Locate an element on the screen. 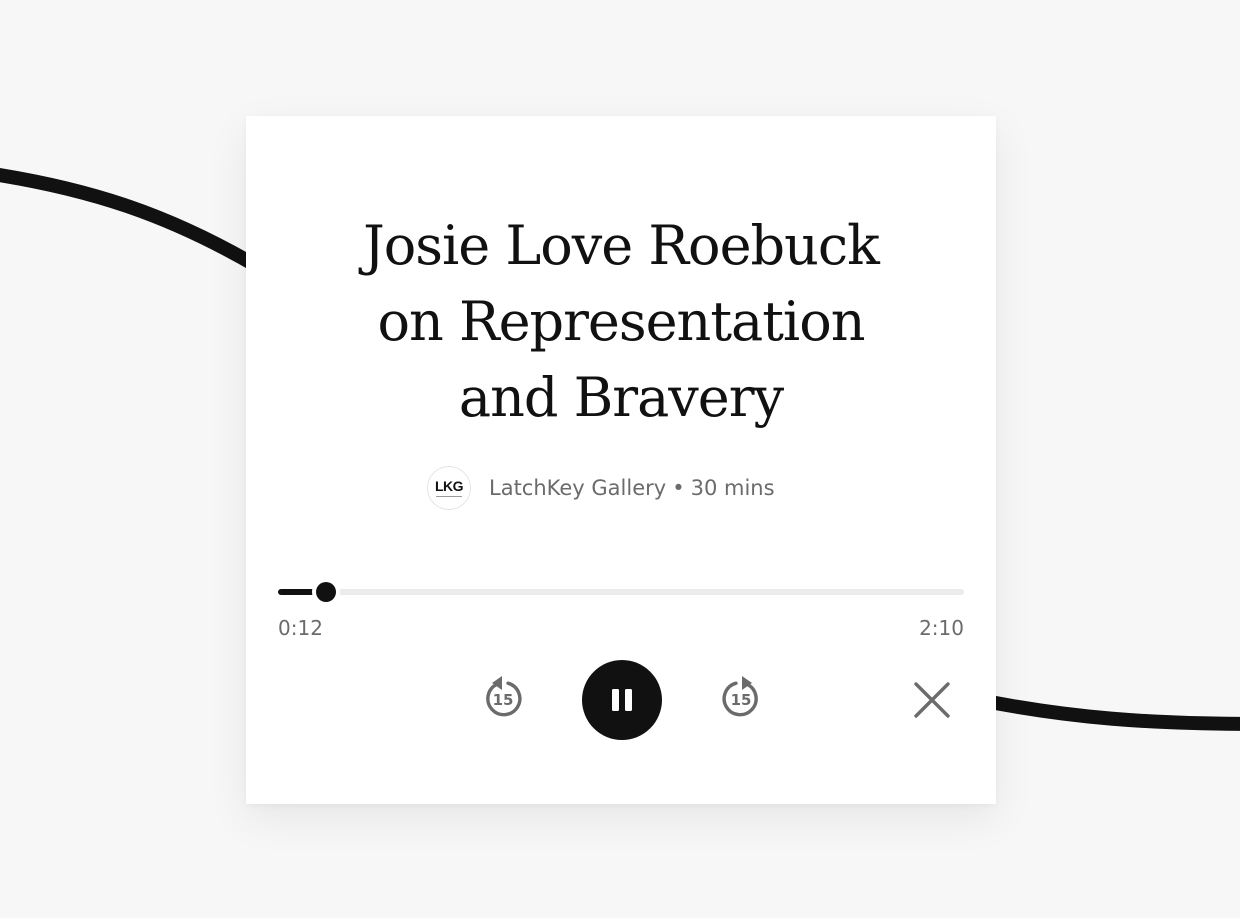 The height and width of the screenshot is (918, 1240). progress-track is located at coordinates (621, 592).